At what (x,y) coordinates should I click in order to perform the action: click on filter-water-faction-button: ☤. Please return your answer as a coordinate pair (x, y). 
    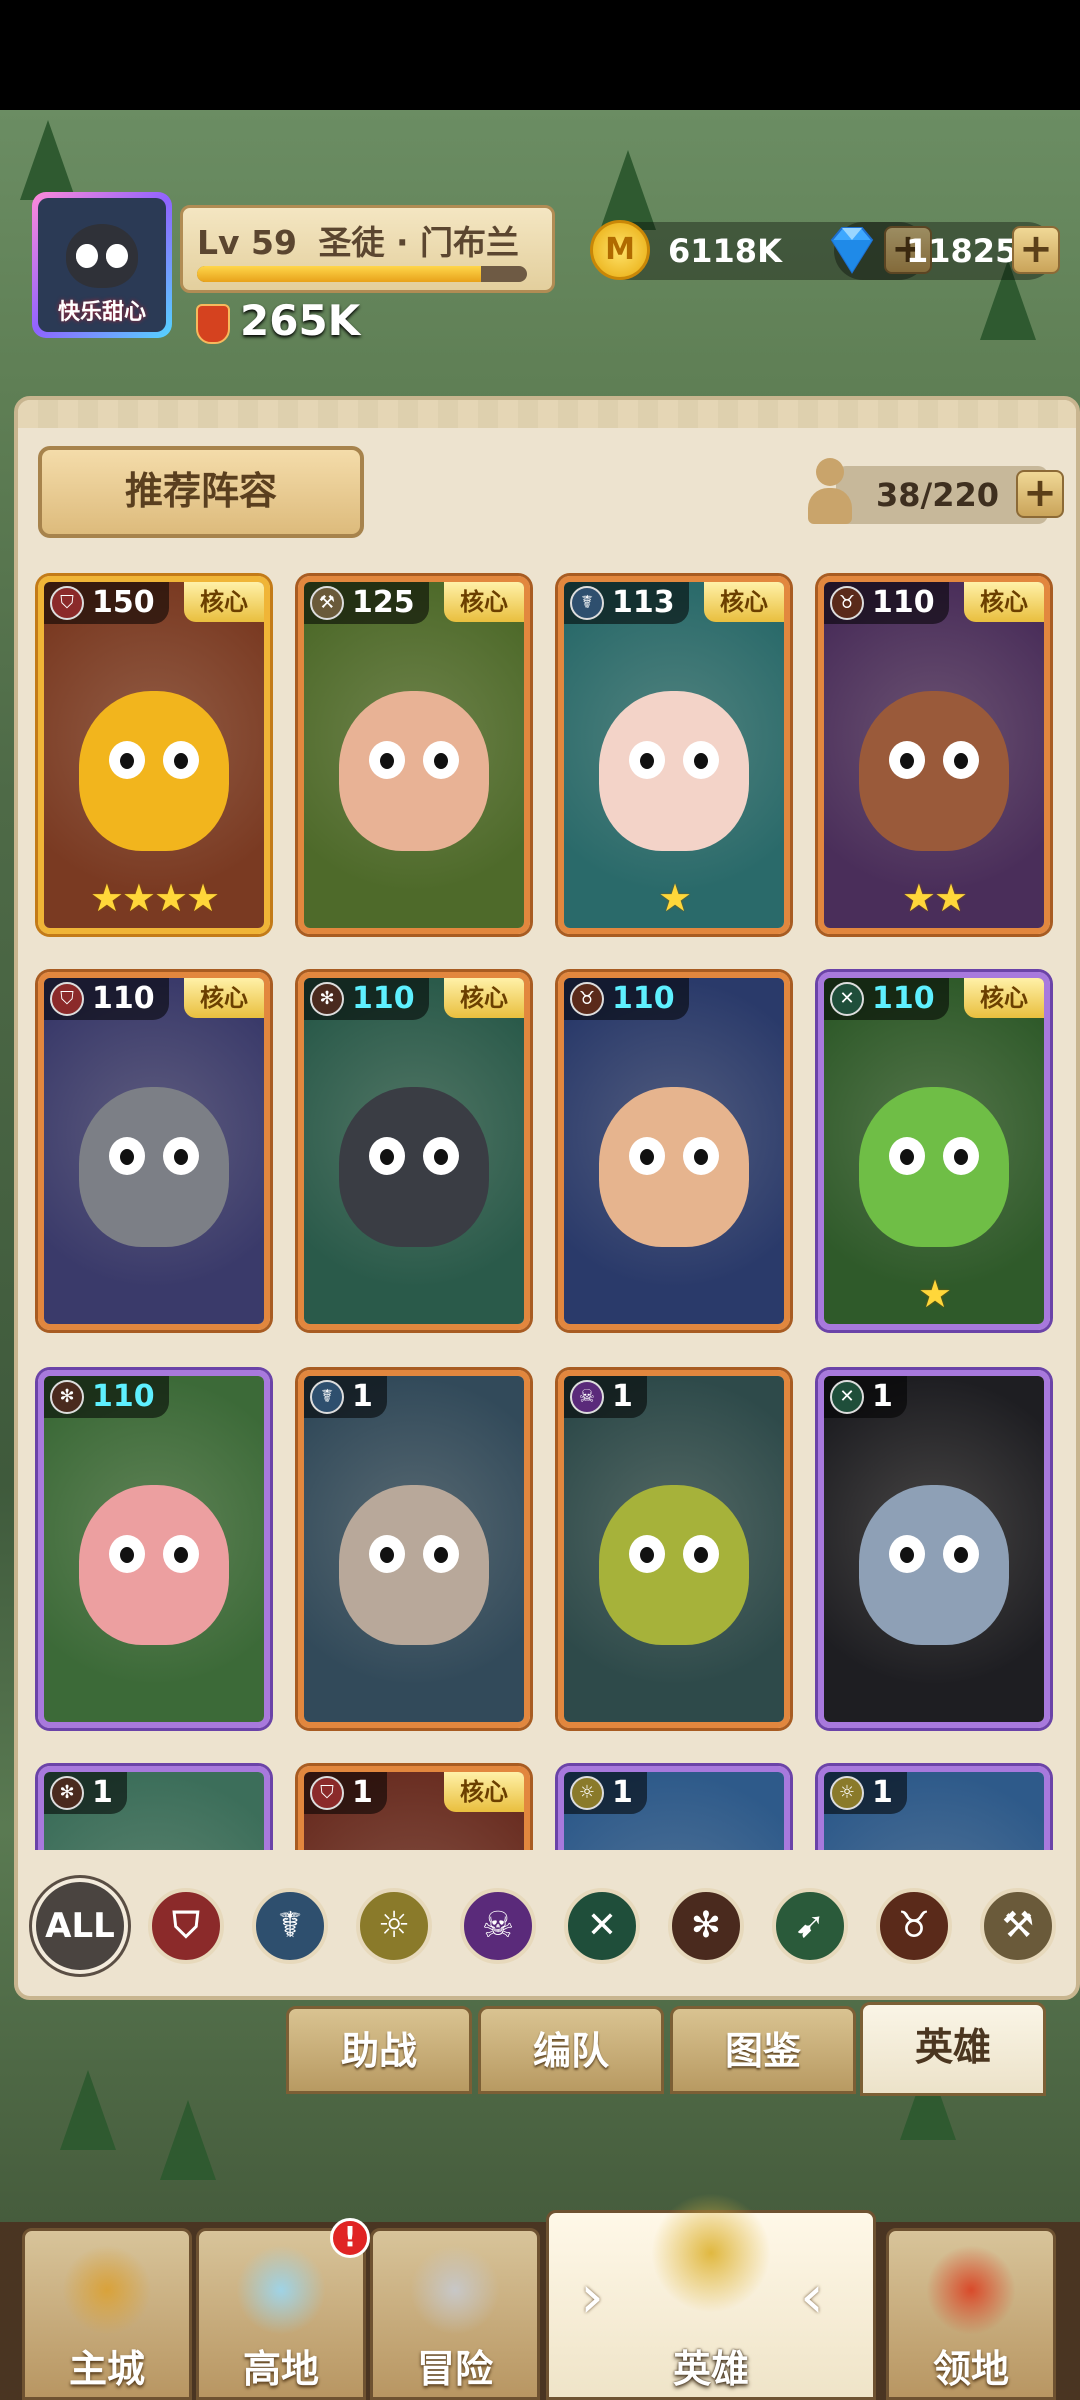
    Looking at the image, I should click on (290, 1926).